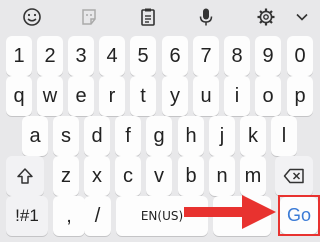  Describe the element at coordinates (27, 216) in the screenshot. I see `symbols-key: !#1` at that location.